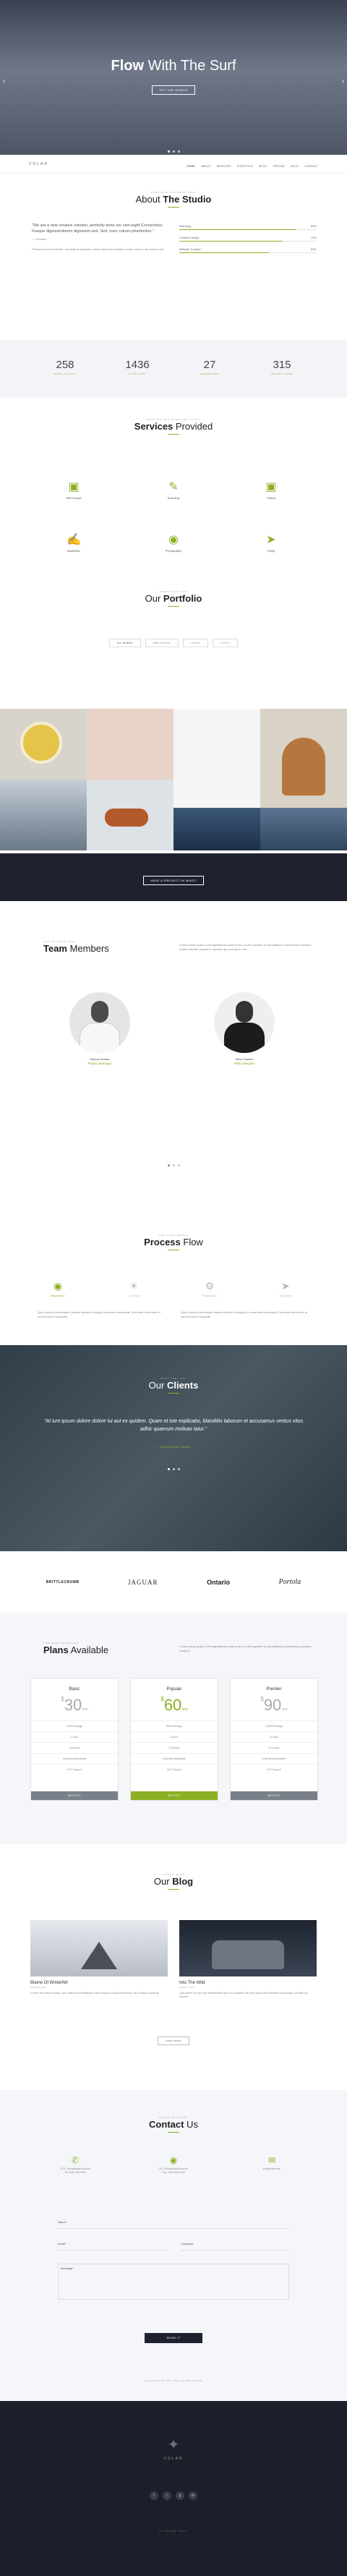  I want to click on plan-premier-select-button: SELECT, so click(274, 1795).